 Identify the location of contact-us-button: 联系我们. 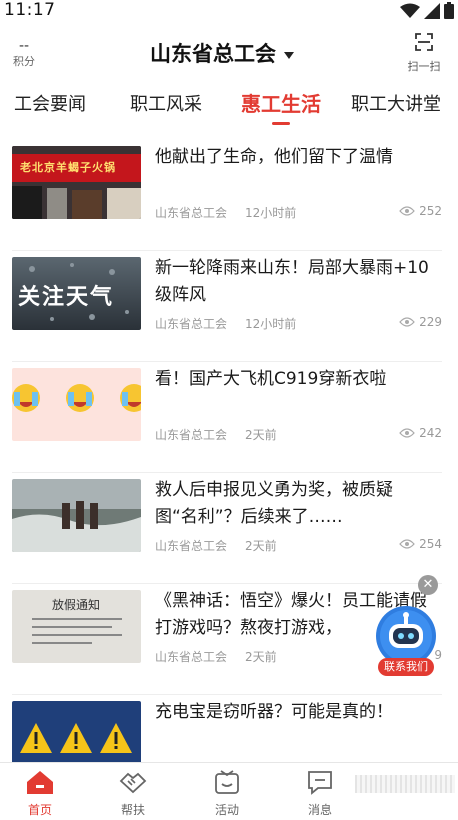
(406, 643).